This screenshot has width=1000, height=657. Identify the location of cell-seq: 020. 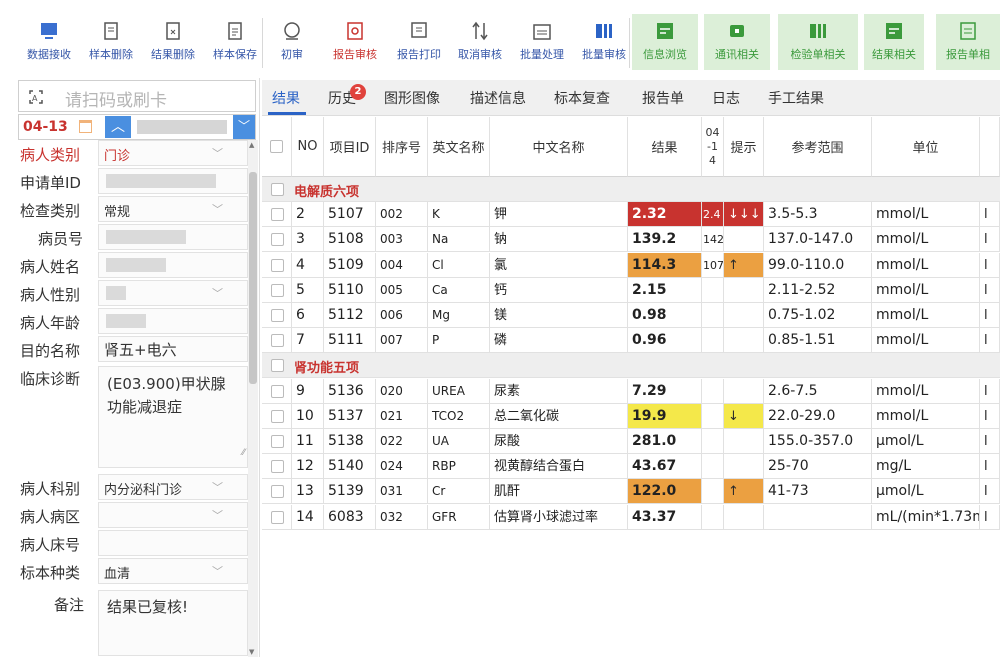
(402, 391).